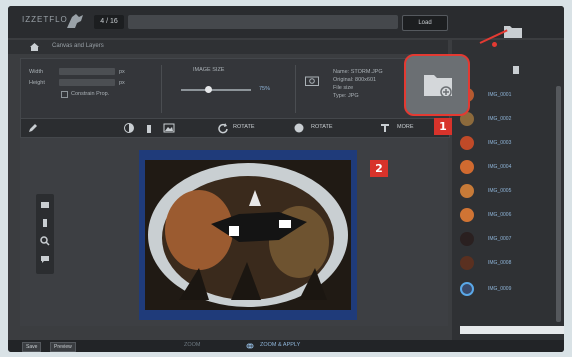 The image size is (572, 357). What do you see at coordinates (216, 90) in the screenshot?
I see `quality-slider` at bounding box center [216, 90].